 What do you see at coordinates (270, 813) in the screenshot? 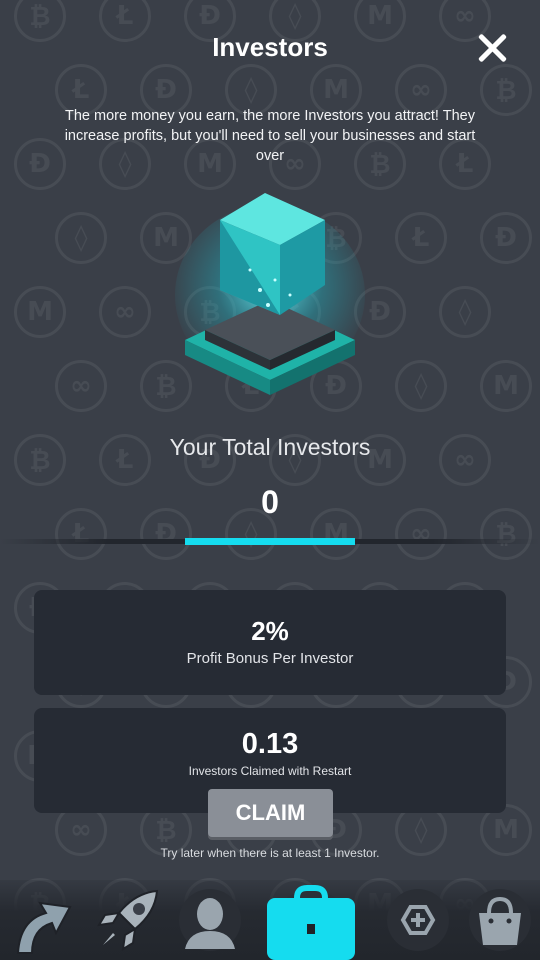
I see `claim-button: CLAIM` at bounding box center [270, 813].